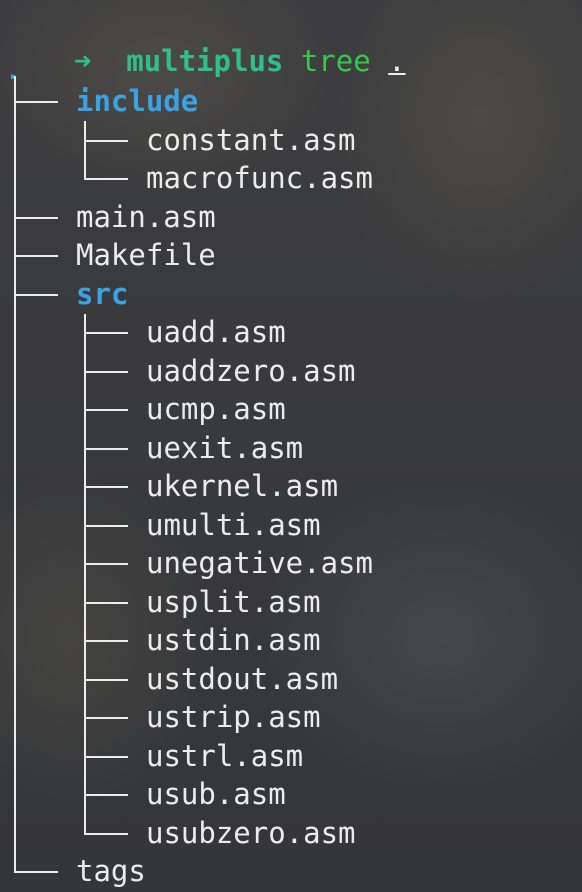 This screenshot has height=892, width=582. What do you see at coordinates (259, 563) in the screenshot?
I see `tree-file-entry: unegative.asm` at bounding box center [259, 563].